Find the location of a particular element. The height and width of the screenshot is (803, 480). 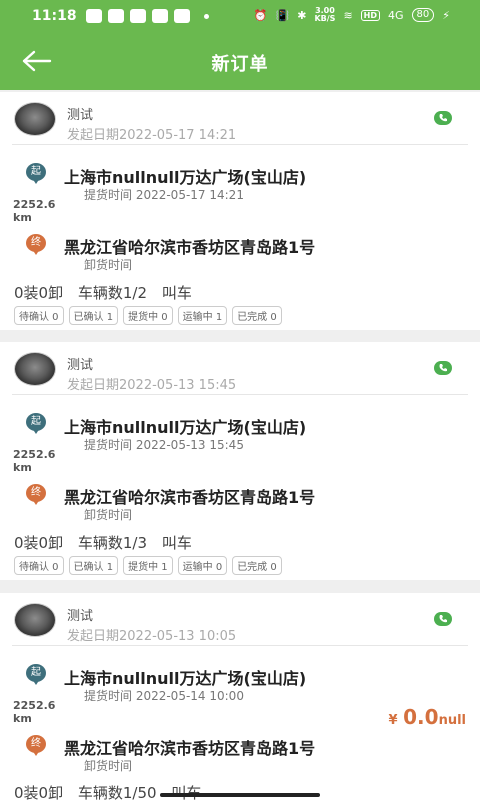

status-transit: 运输中 0 is located at coordinates (202, 565).